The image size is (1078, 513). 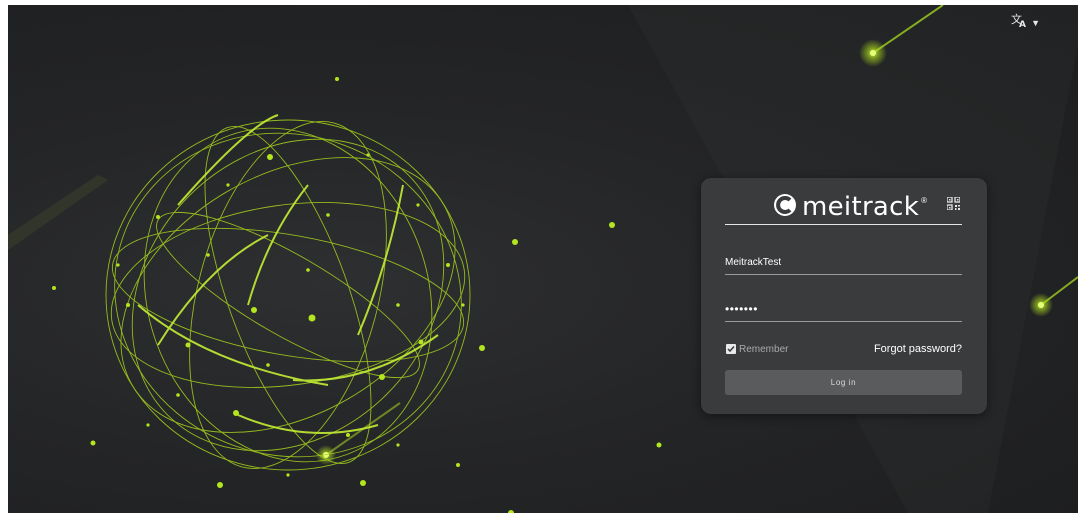 I want to click on language-selector: 文 A ▼, so click(x=1025, y=22).